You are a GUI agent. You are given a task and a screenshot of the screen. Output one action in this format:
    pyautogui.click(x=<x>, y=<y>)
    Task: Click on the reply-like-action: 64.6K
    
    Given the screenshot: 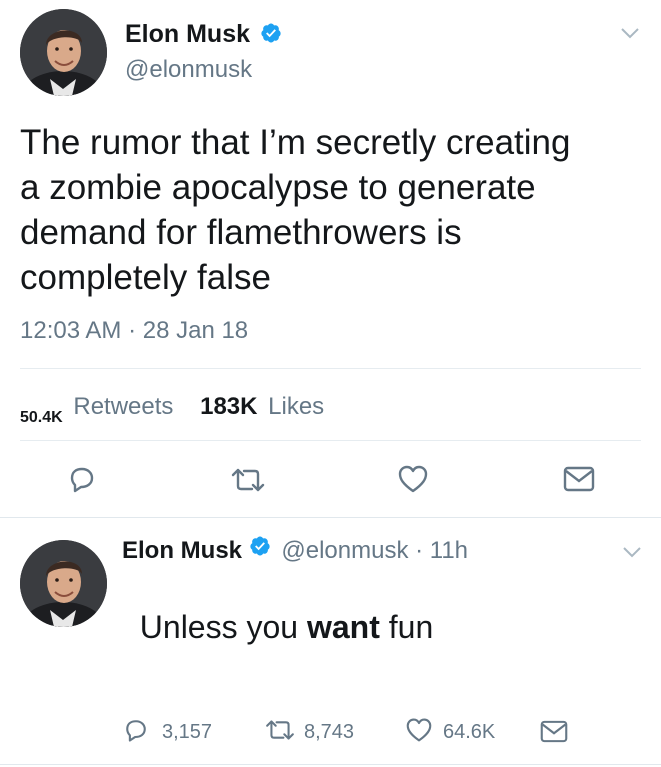 What is the action you would take?
    pyautogui.click(x=450, y=732)
    